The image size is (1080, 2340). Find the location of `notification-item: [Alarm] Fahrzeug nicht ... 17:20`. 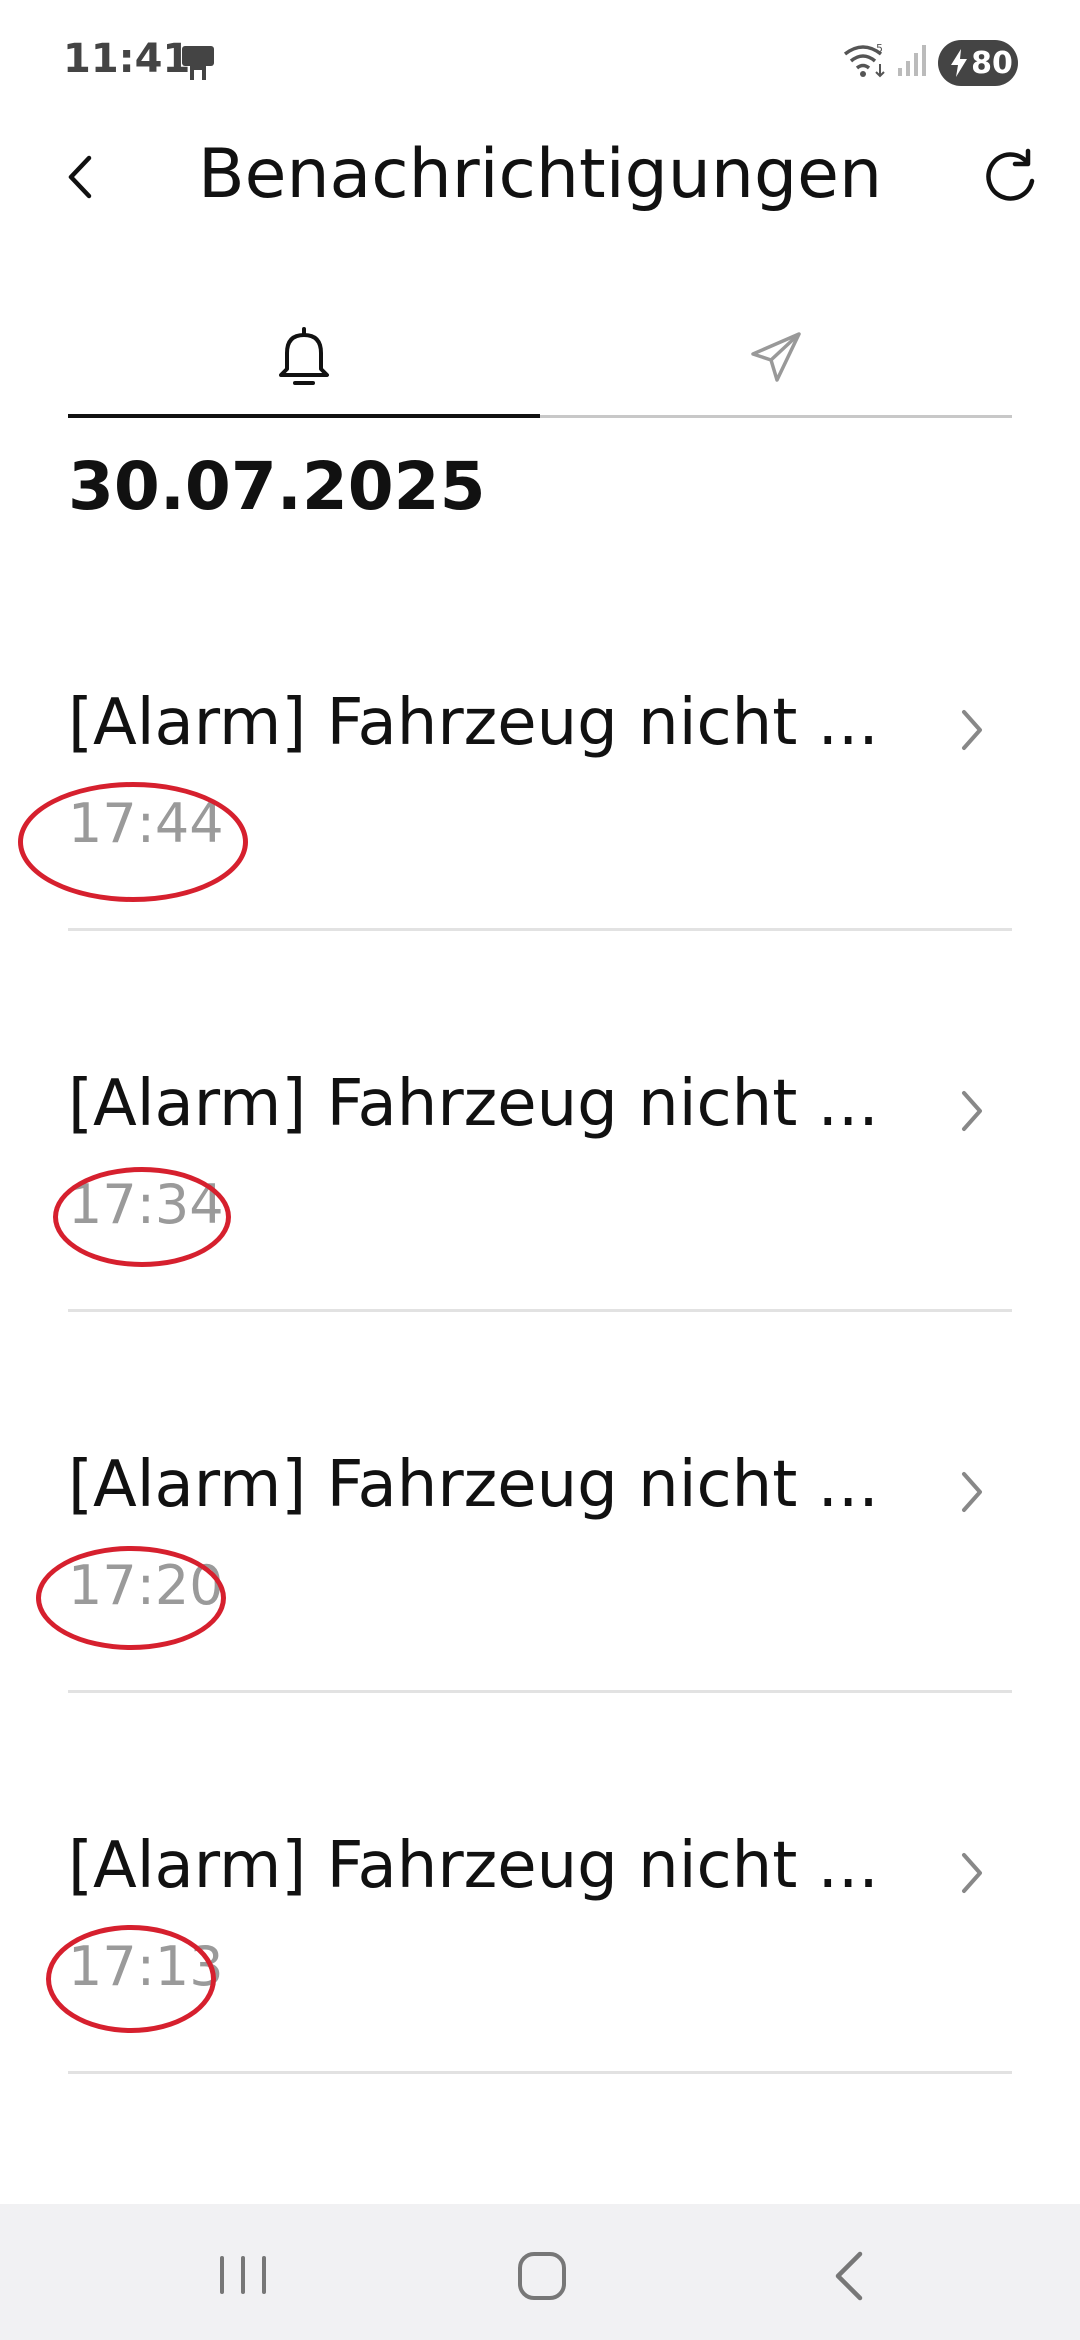

notification-item: [Alarm] Fahrzeug nicht ... 17:20 is located at coordinates (524, 1502).